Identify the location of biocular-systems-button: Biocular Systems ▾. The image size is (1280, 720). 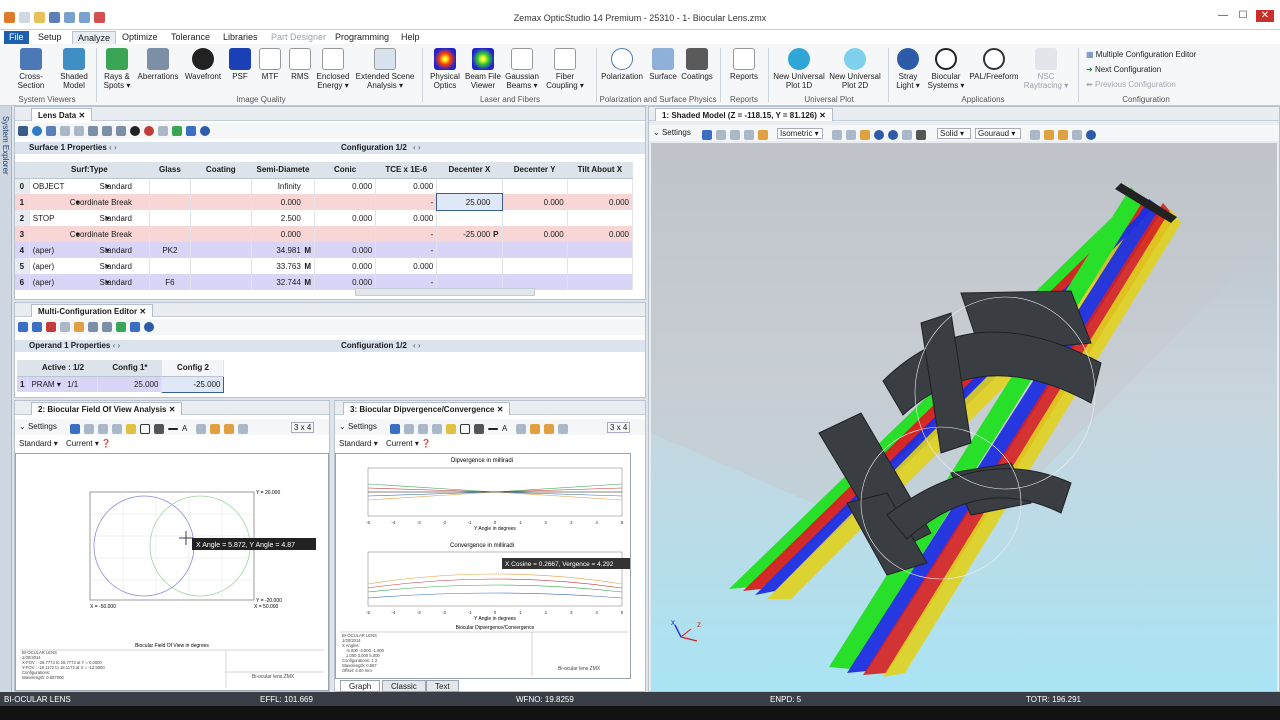
(946, 69).